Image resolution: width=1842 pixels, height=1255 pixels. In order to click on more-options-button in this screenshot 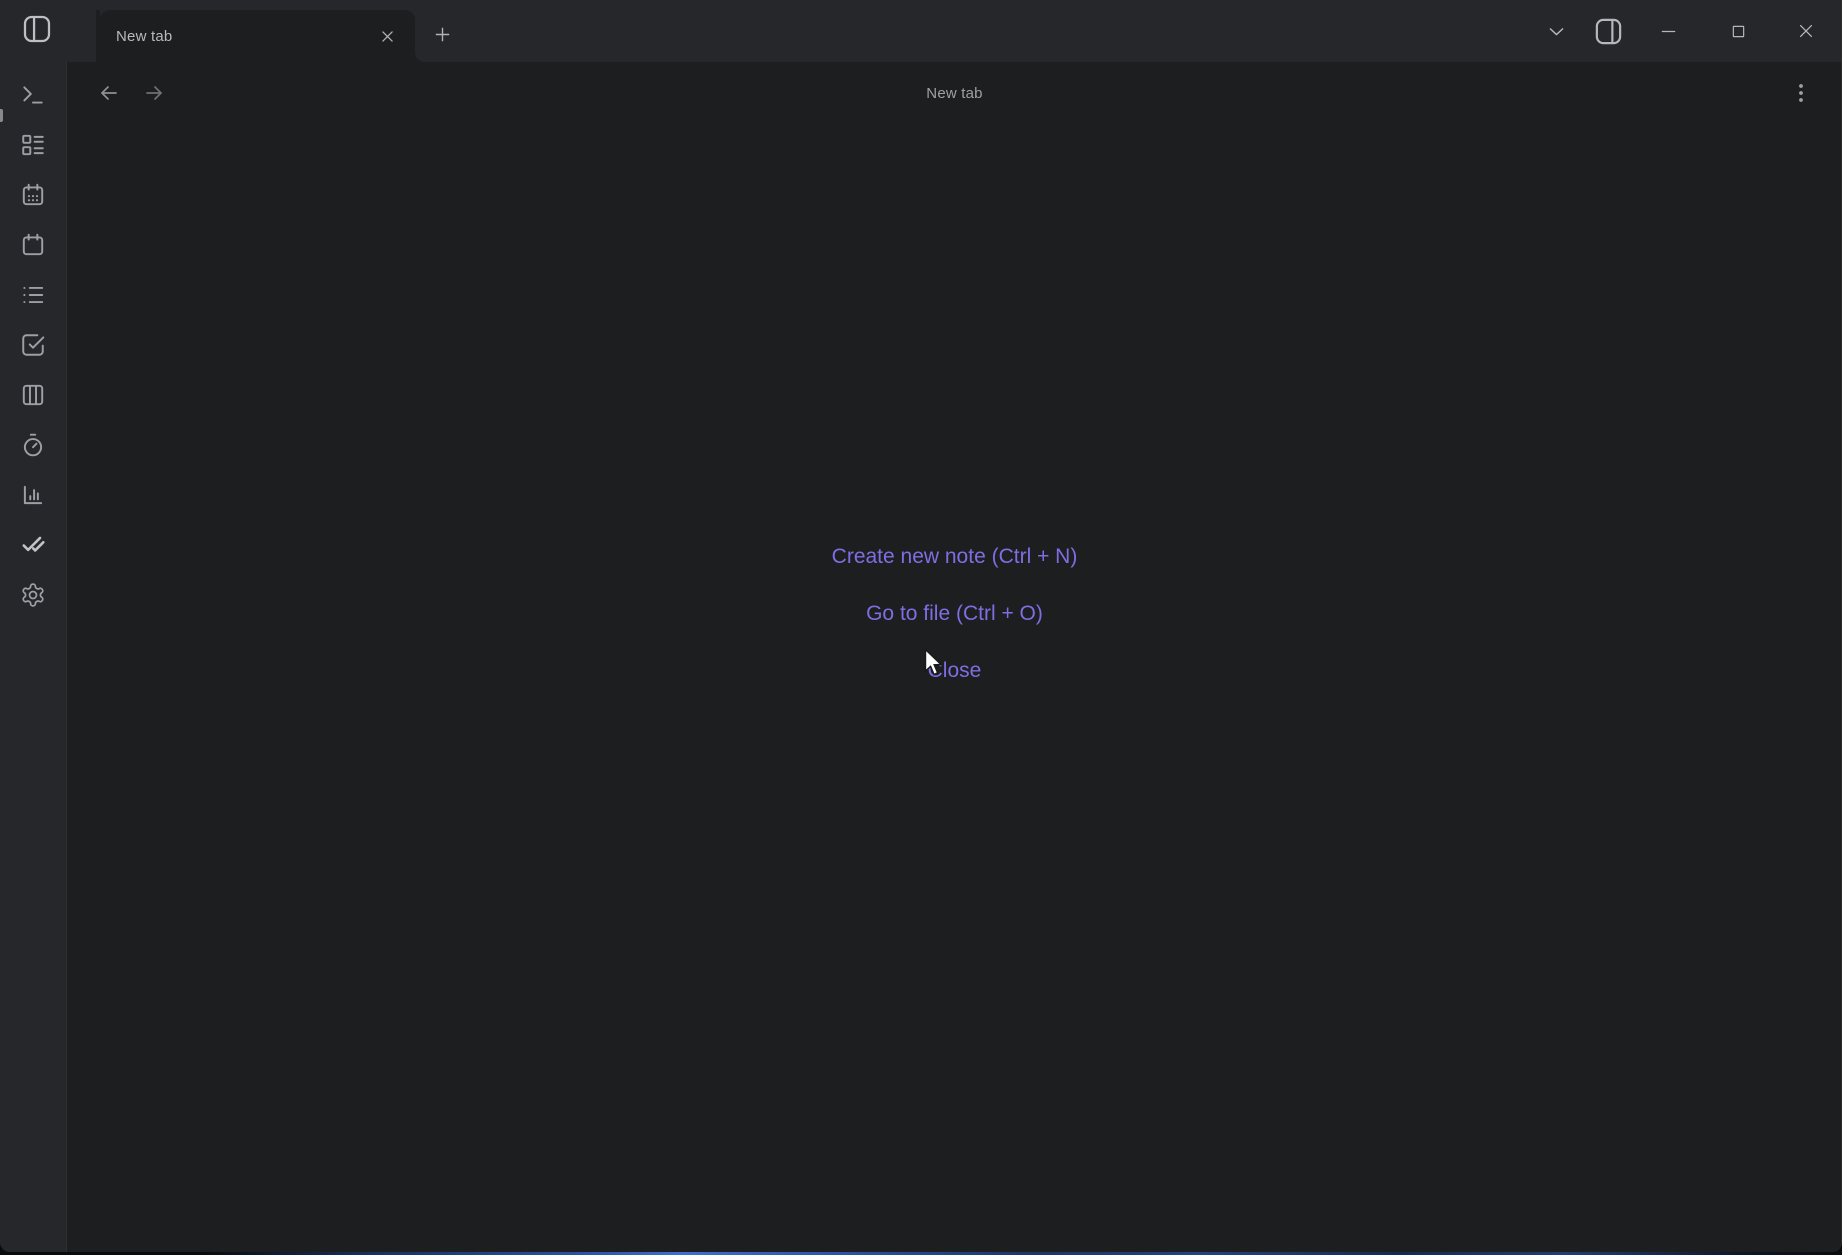, I will do `click(1801, 93)`.